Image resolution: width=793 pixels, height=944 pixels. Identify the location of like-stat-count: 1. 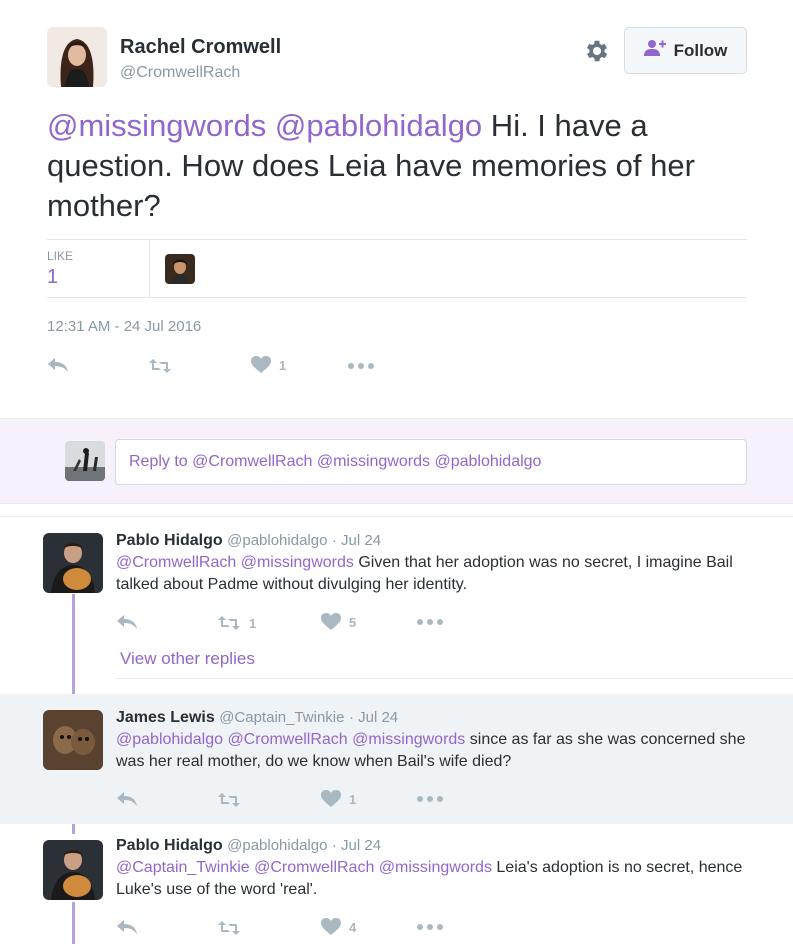
(52, 277).